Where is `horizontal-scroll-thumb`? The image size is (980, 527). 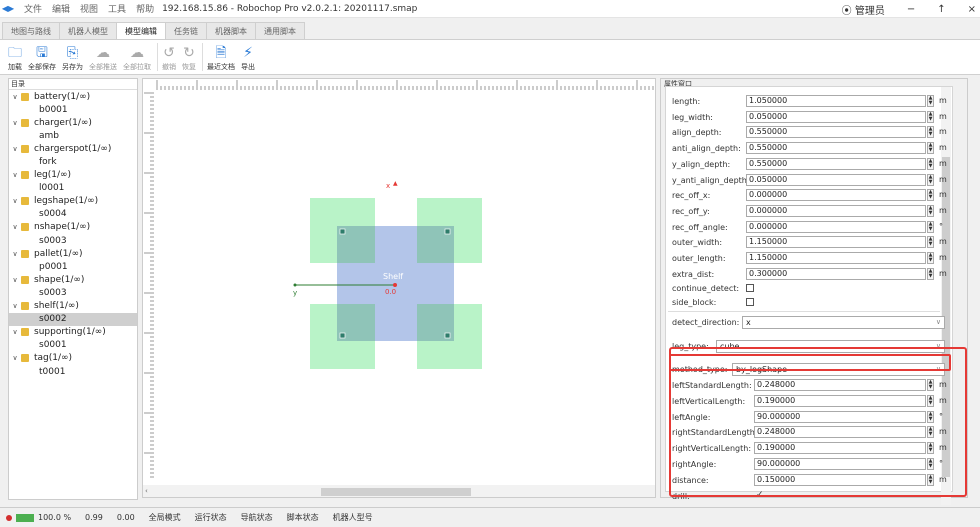
horizontal-scroll-thumb is located at coordinates (396, 492).